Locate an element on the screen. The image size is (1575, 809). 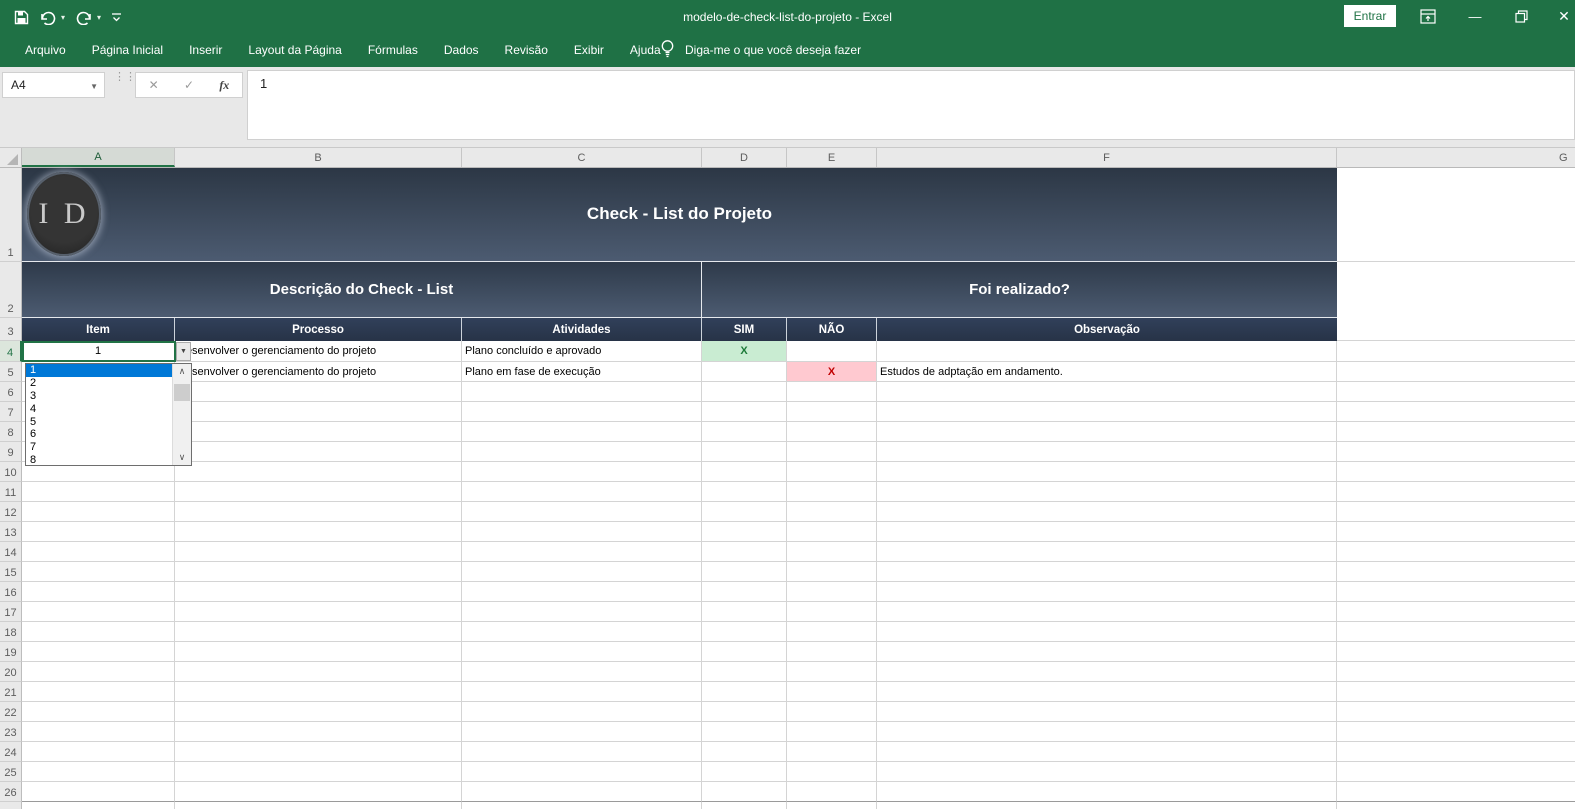
cell-C20 is located at coordinates (582, 672).